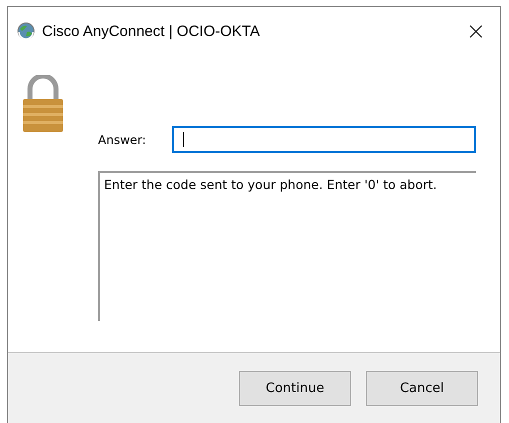 The width and height of the screenshot is (509, 423). What do you see at coordinates (295, 388) in the screenshot?
I see `continue-button: Continue` at bounding box center [295, 388].